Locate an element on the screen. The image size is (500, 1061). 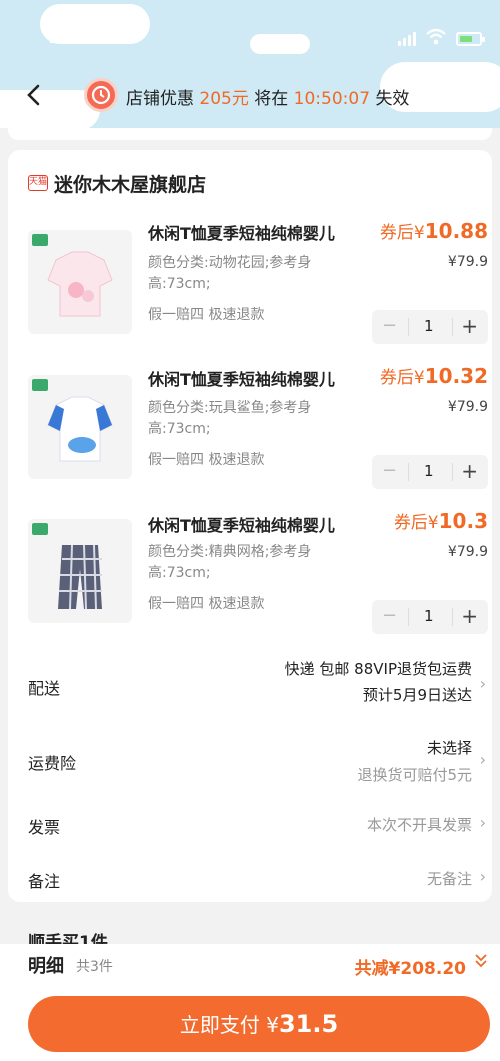
signal-icon is located at coordinates (408, 39).